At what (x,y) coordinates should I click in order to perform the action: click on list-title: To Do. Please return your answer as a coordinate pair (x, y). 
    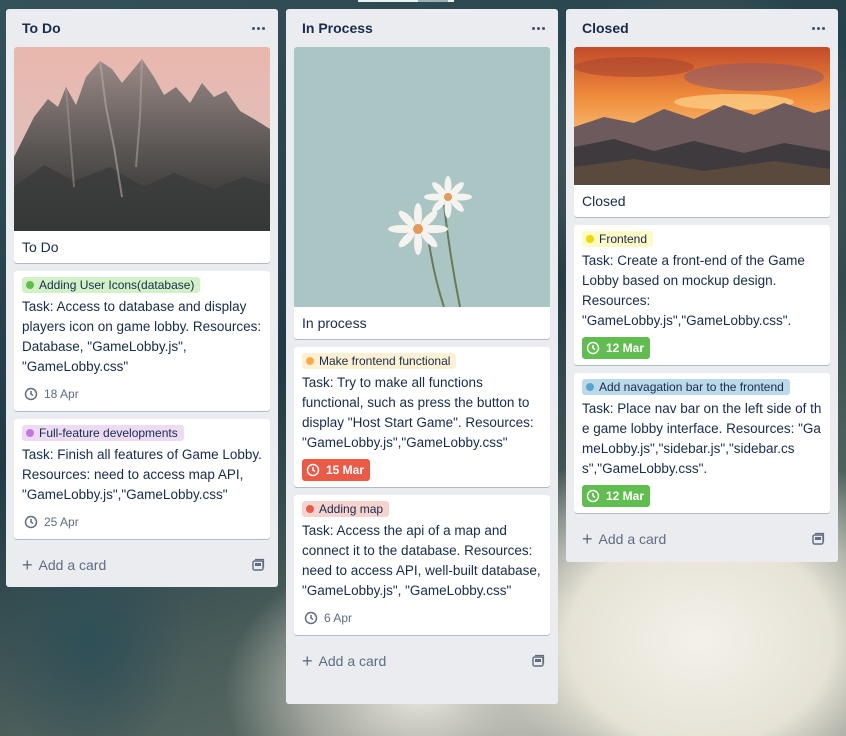
    Looking at the image, I should click on (41, 28).